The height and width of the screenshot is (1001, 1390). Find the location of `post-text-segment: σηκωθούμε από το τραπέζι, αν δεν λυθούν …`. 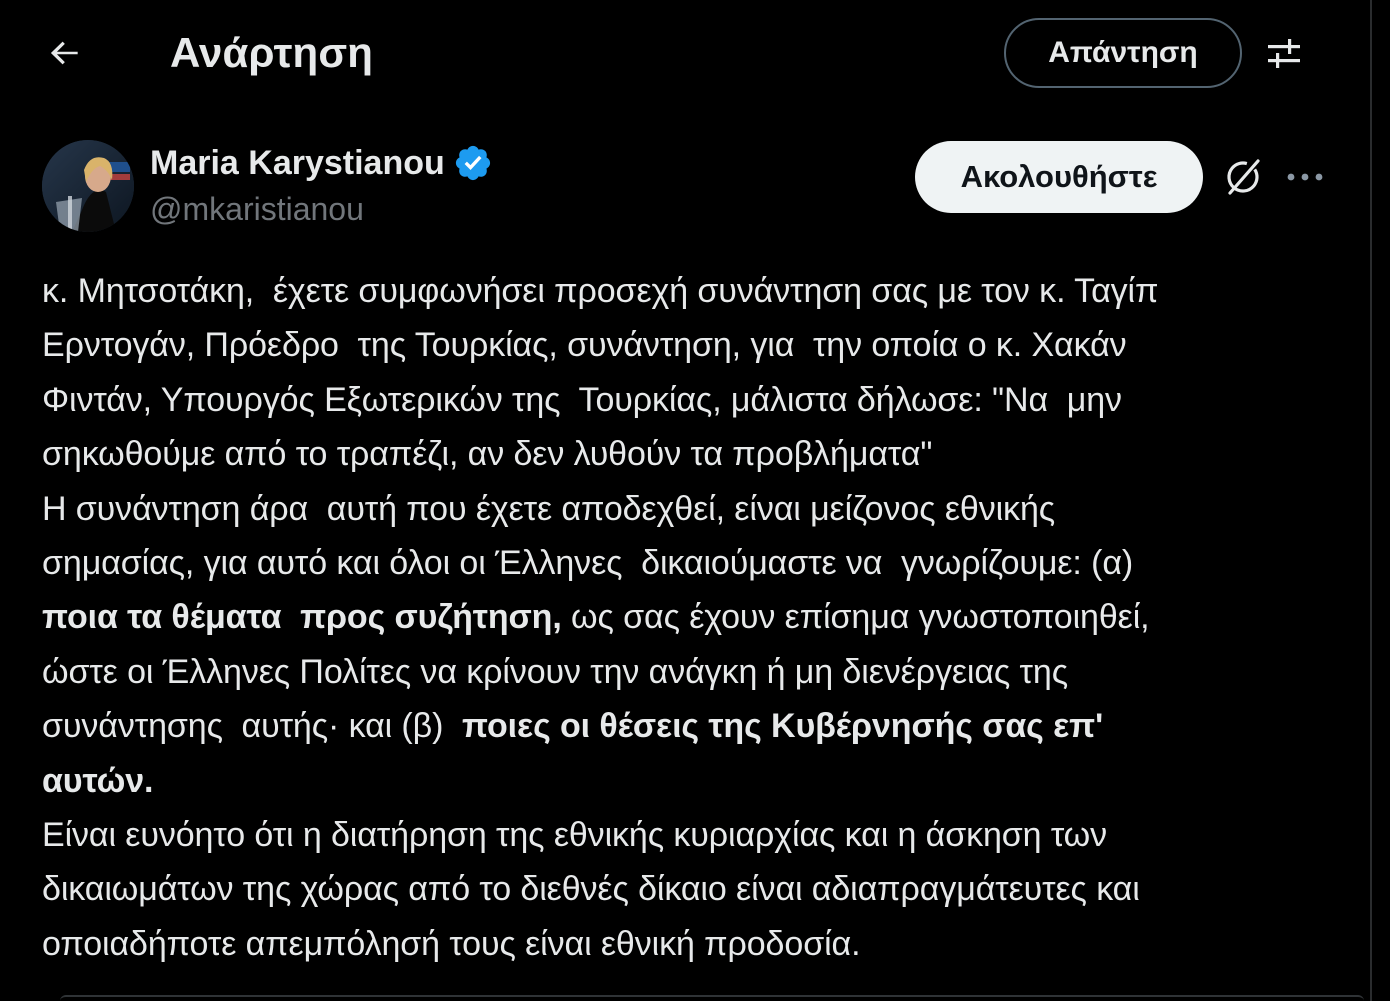

post-text-segment: σηκωθούμε από το τραπέζι, αν δεν λυθούν … is located at coordinates (487, 454).